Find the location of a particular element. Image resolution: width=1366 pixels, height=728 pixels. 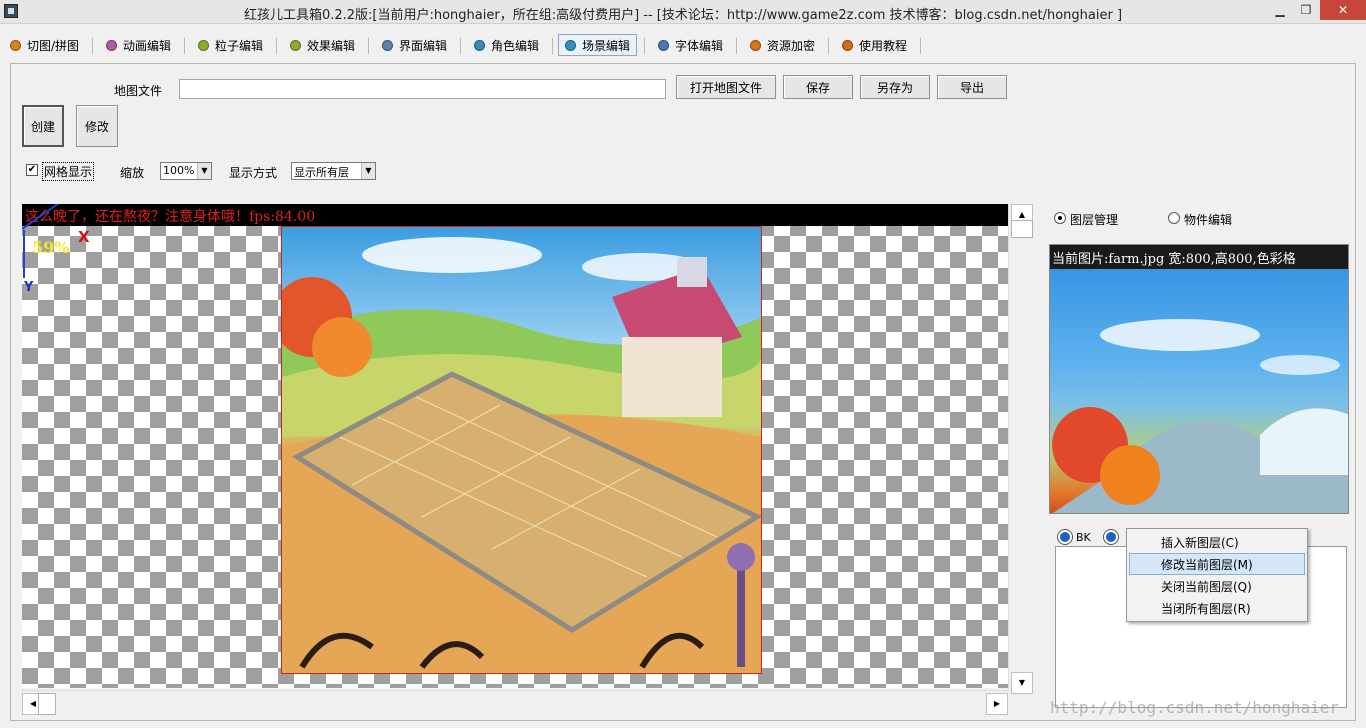

layer-tab-label: BK is located at coordinates (1083, 537).